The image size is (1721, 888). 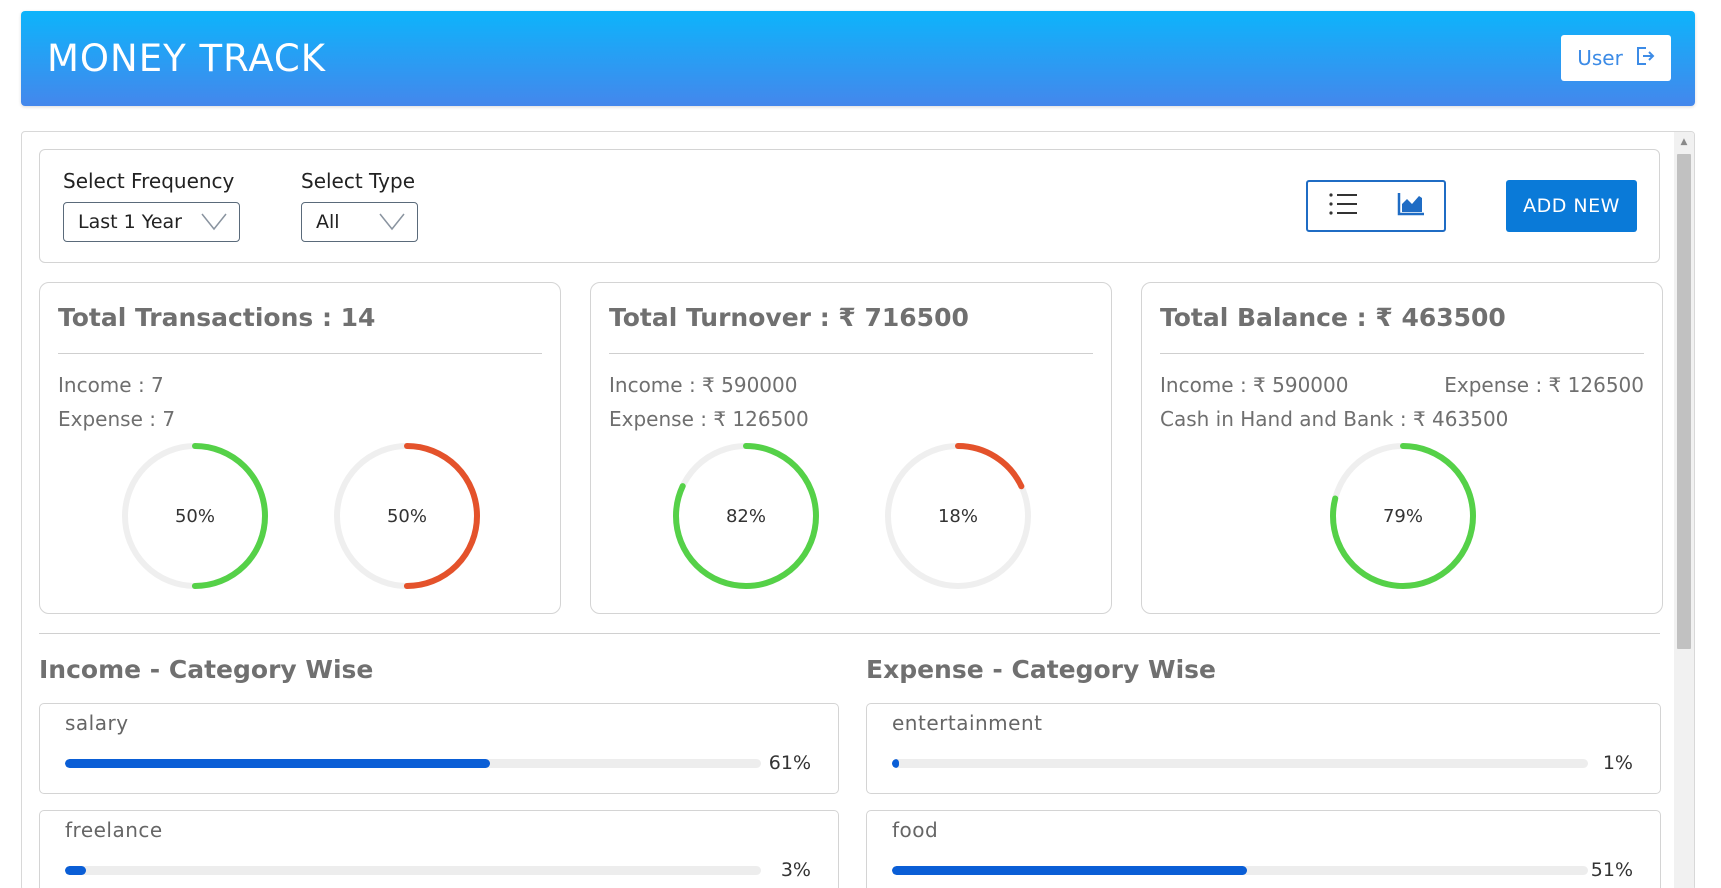 What do you see at coordinates (915, 830) in the screenshot?
I see `category-name: food` at bounding box center [915, 830].